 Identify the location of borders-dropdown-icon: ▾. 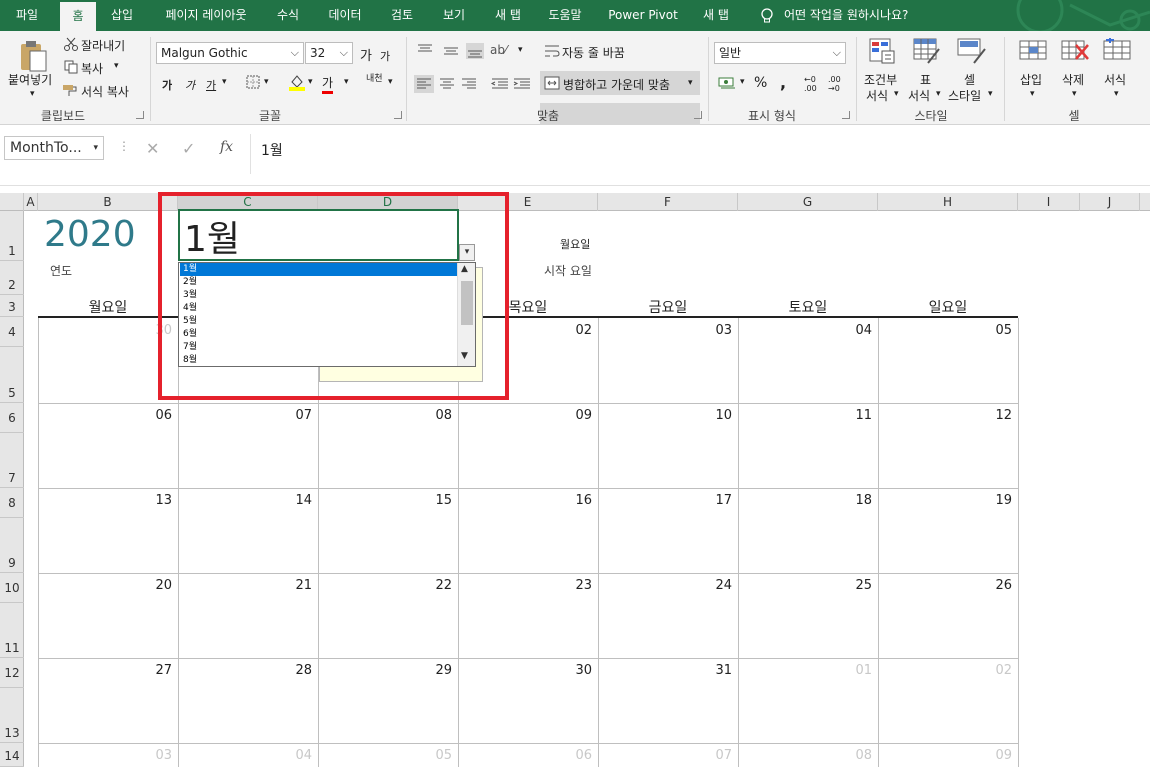
(266, 82).